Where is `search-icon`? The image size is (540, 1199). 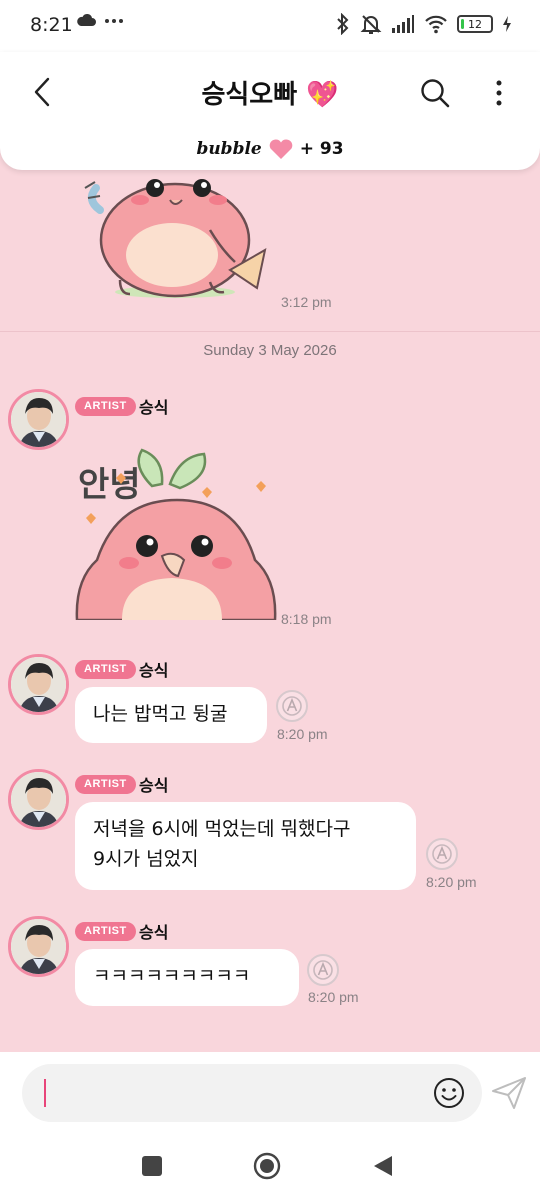
search-icon is located at coordinates (435, 93).